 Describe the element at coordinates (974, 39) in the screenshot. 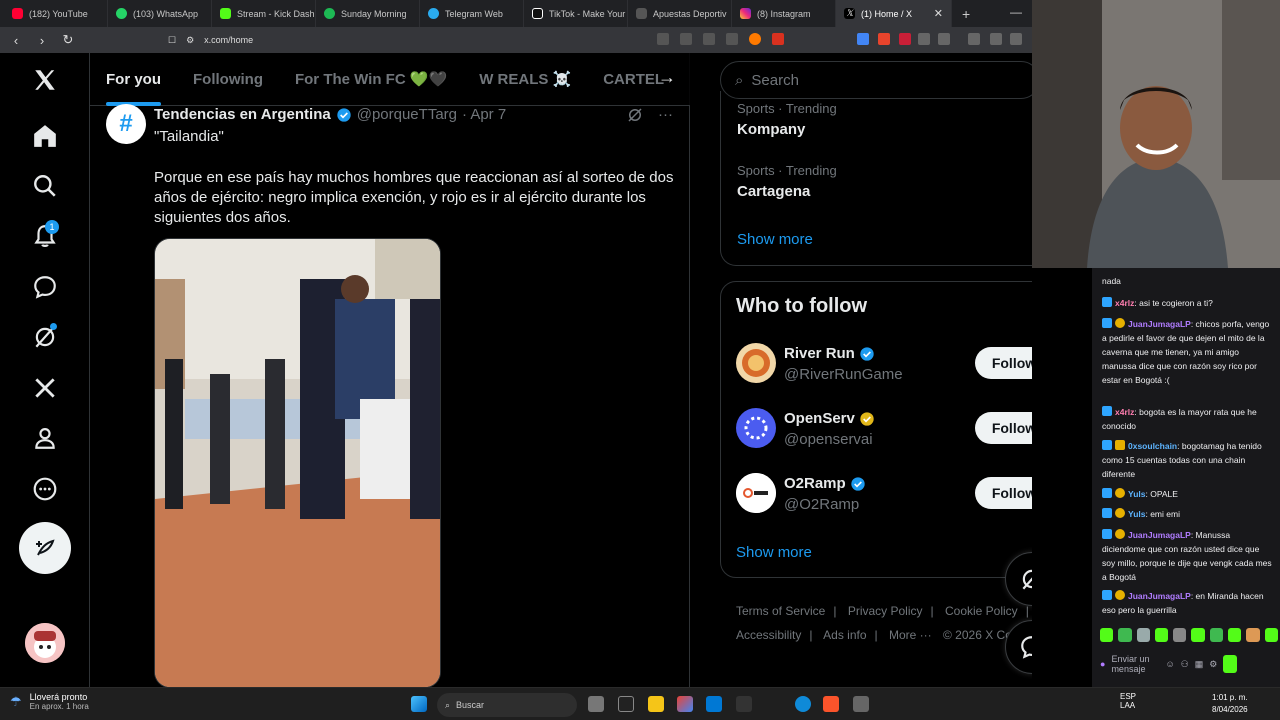

I see `playlist-icon` at that location.